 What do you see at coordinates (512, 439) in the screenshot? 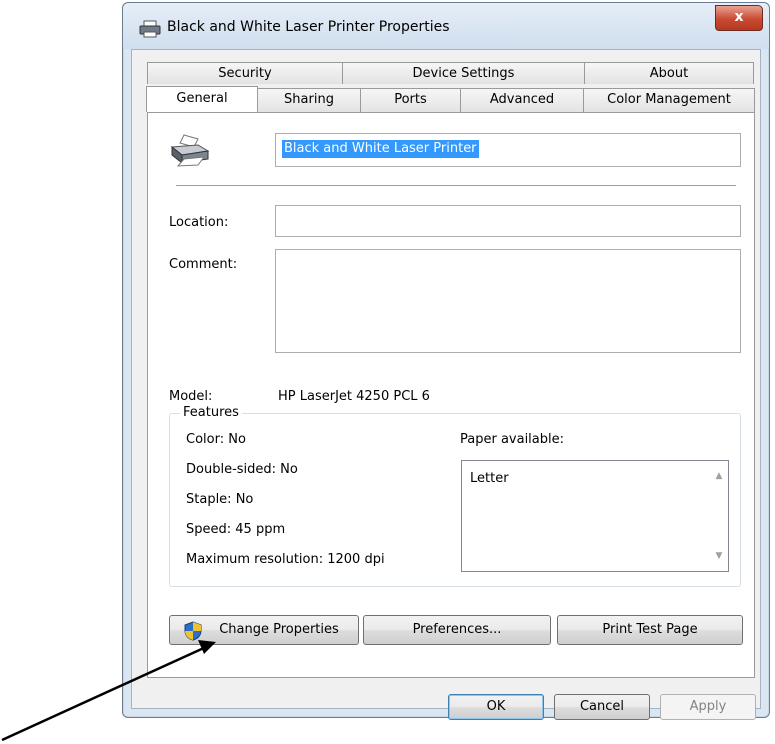
I see `paper-available-label: Paper available:` at bounding box center [512, 439].